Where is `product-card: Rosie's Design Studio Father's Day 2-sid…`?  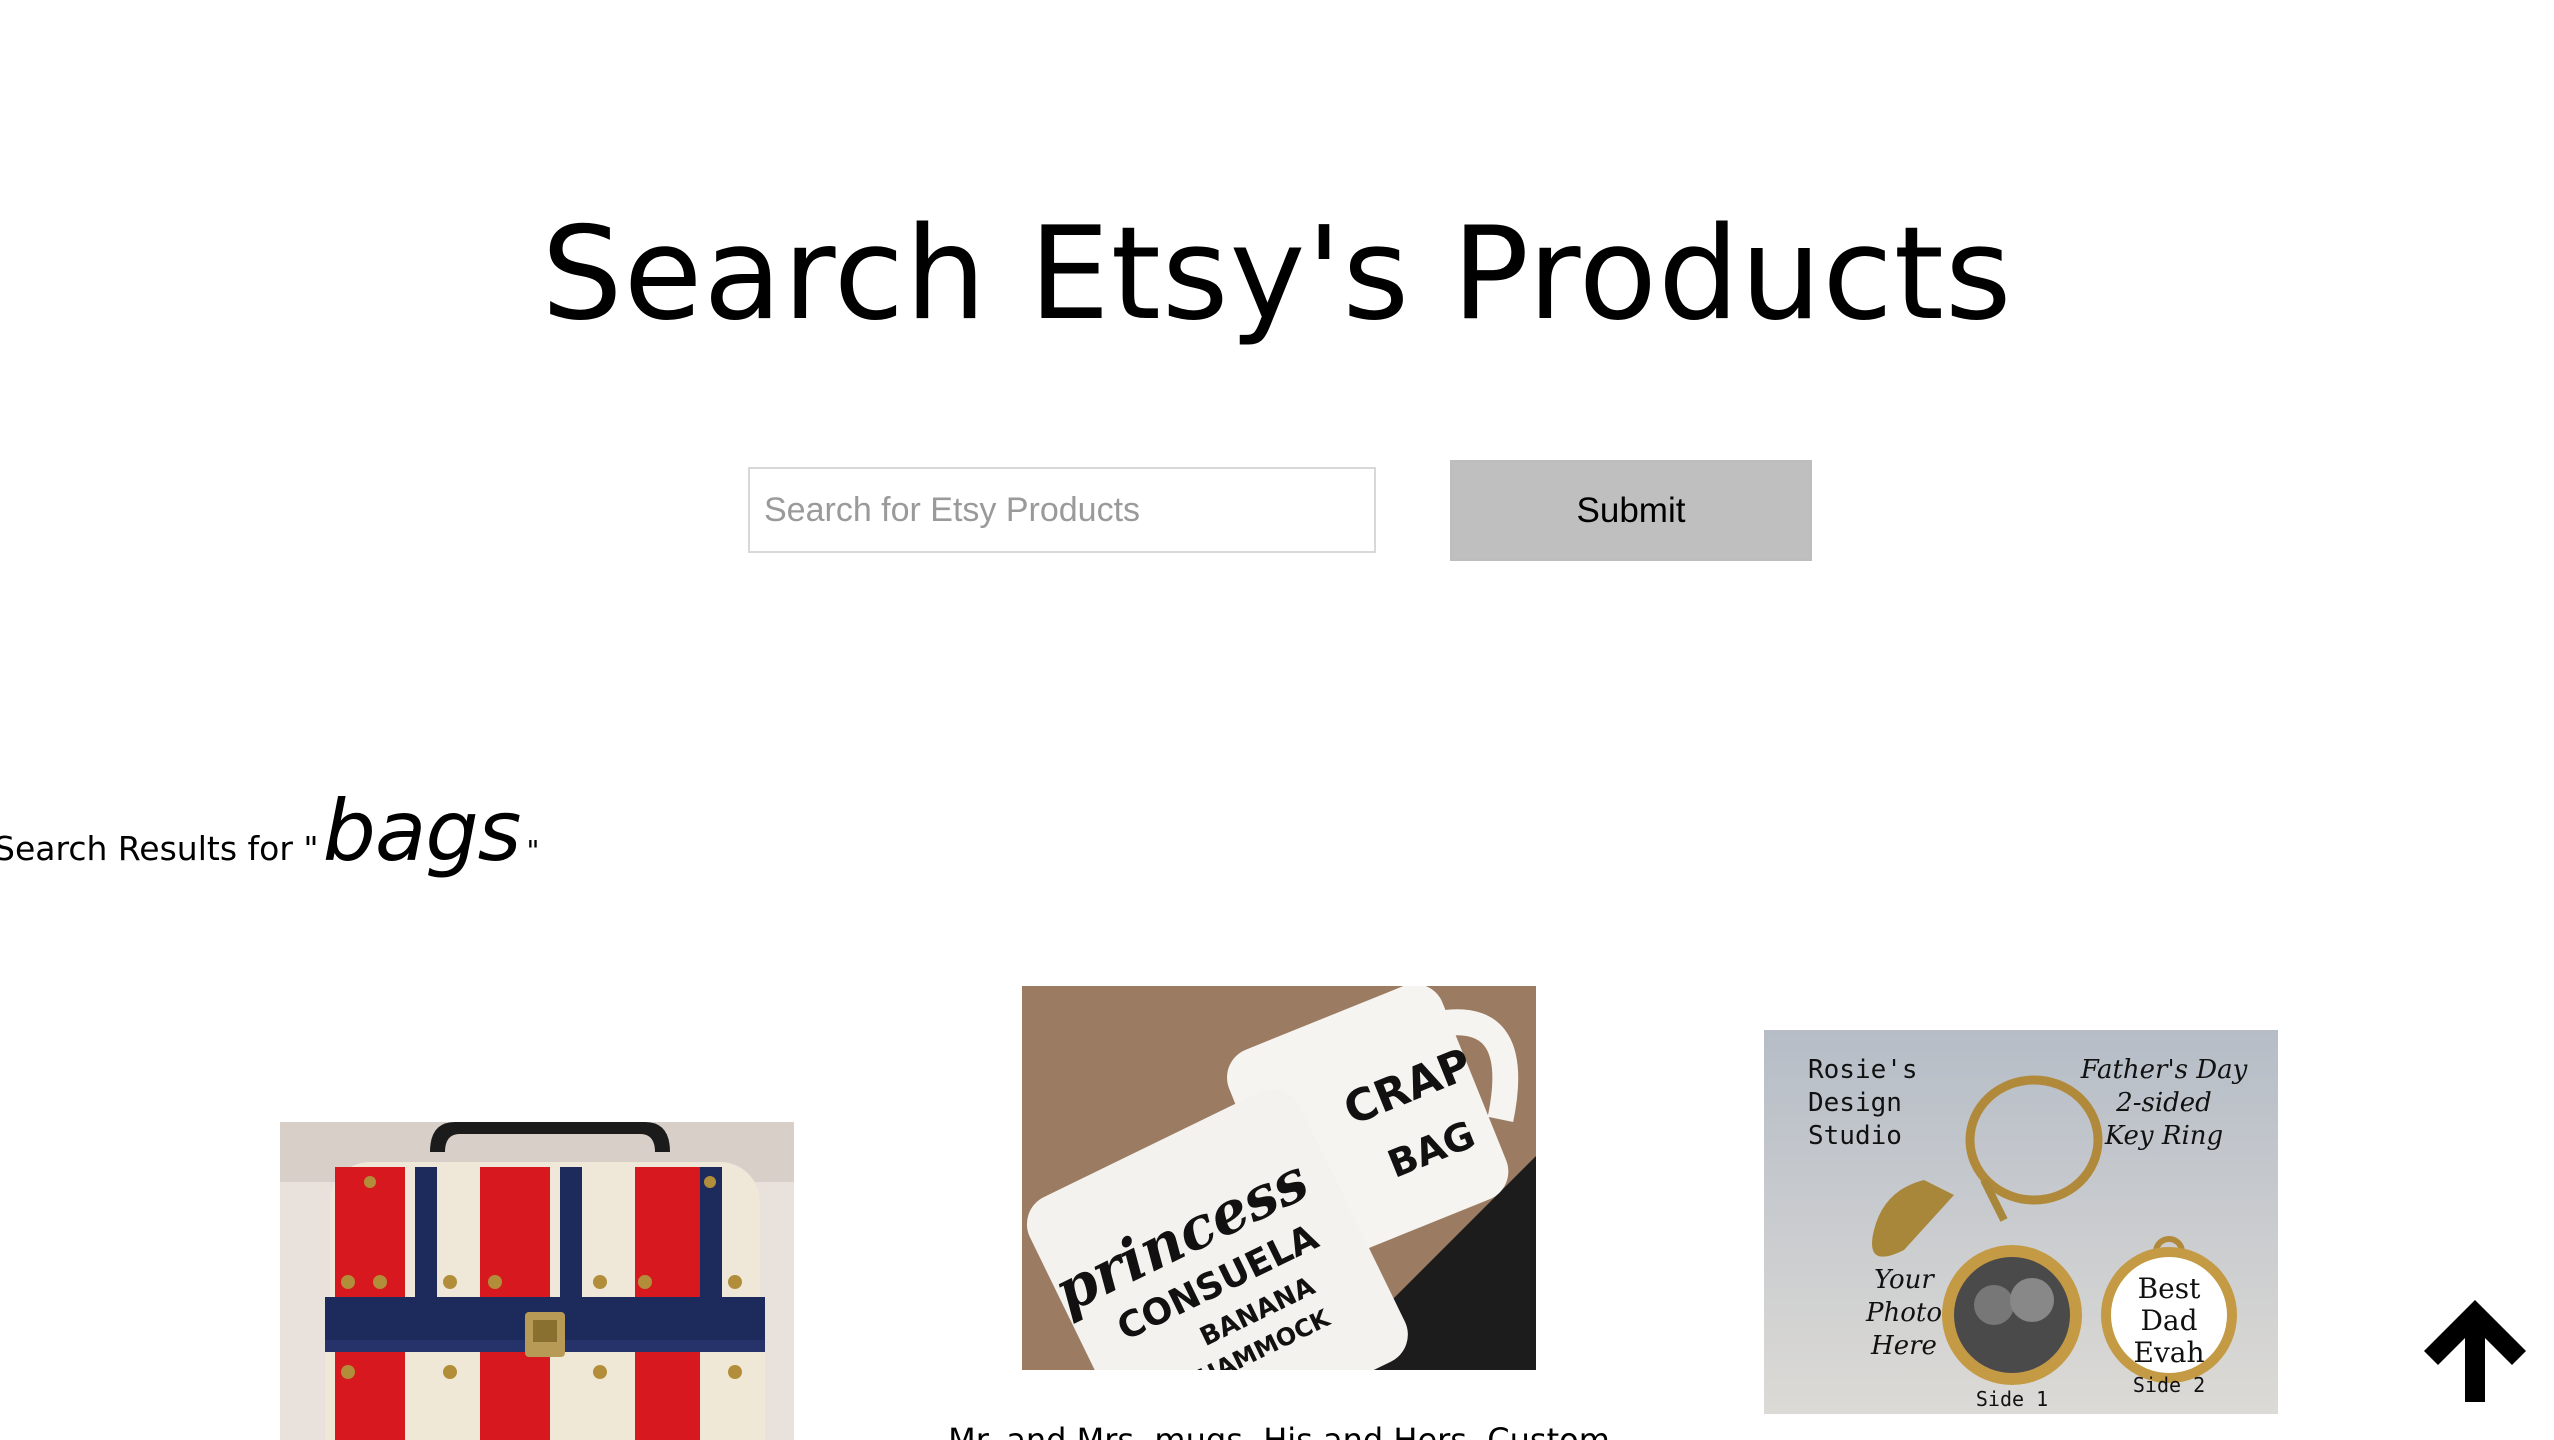
product-card: Rosie's Design Studio Father's Day 2-sid… is located at coordinates (2021, 1222).